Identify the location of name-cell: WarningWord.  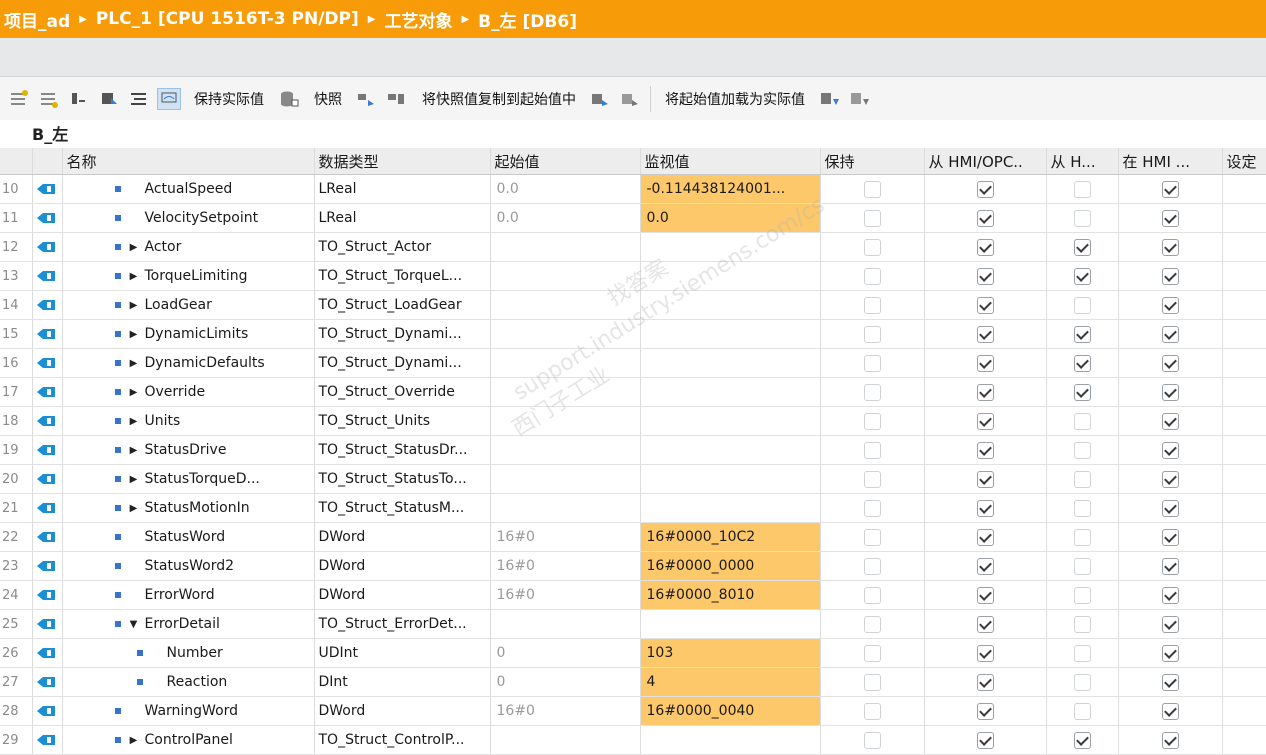
(188, 711).